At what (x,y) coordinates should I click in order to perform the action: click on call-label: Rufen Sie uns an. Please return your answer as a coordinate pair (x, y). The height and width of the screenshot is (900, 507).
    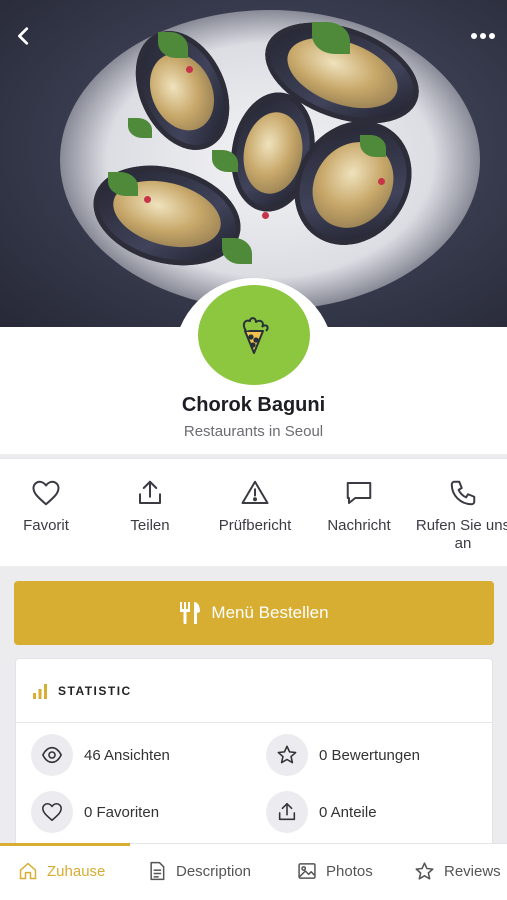
    Looking at the image, I should click on (461, 534).